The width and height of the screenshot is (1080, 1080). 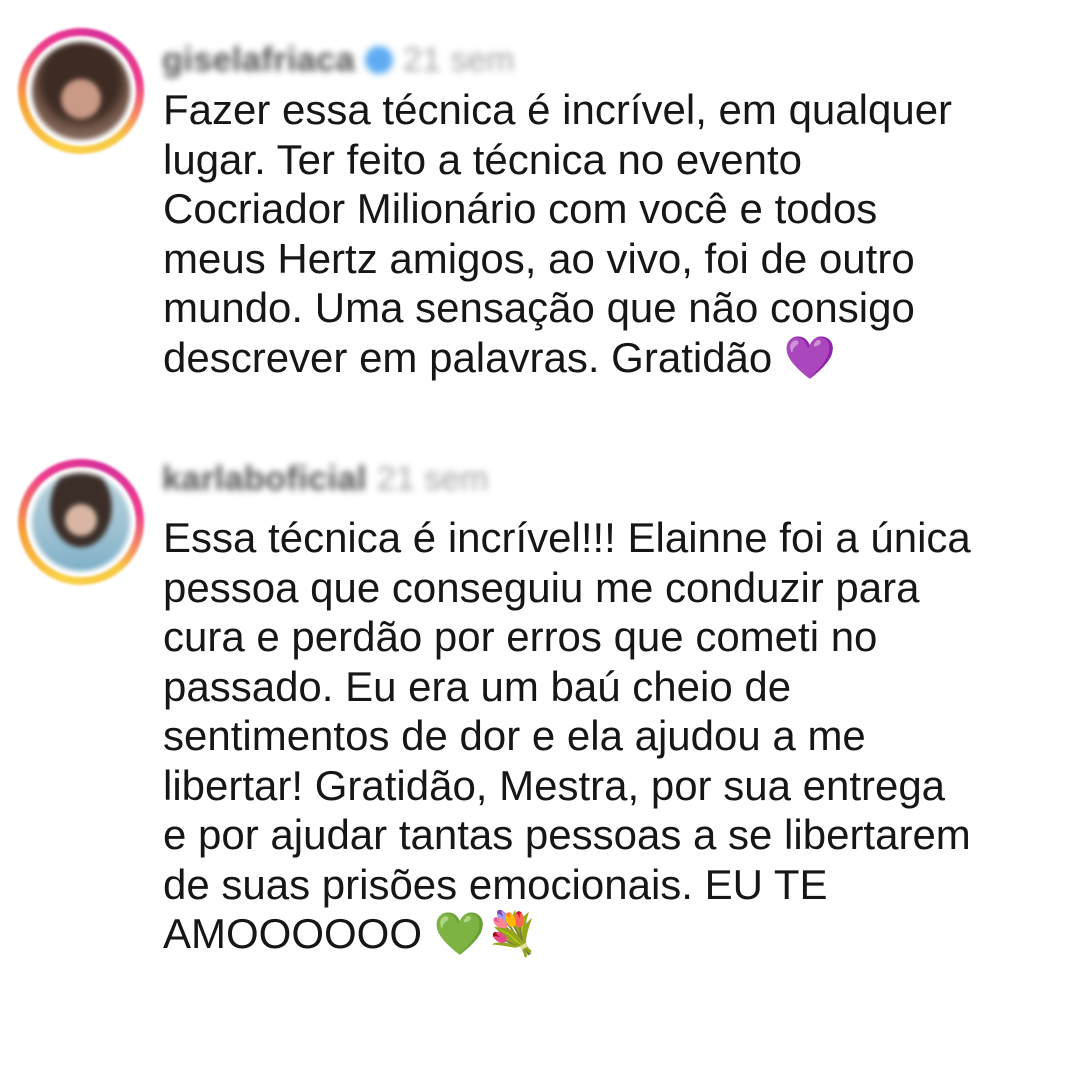 What do you see at coordinates (264, 479) in the screenshot?
I see `comment-2-username: karlaboficial` at bounding box center [264, 479].